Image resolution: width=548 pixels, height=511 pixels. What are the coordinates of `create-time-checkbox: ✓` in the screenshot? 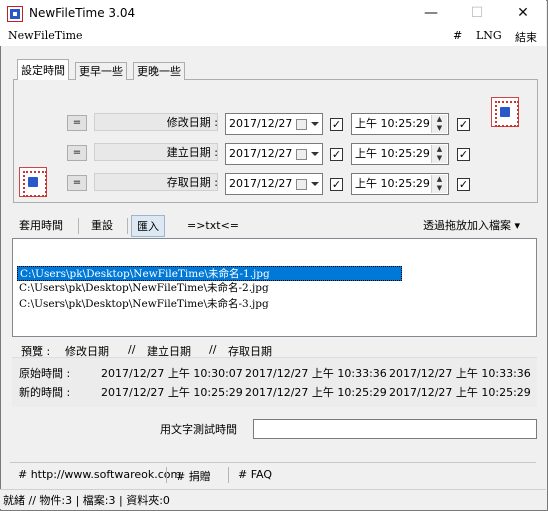 It's located at (463, 154).